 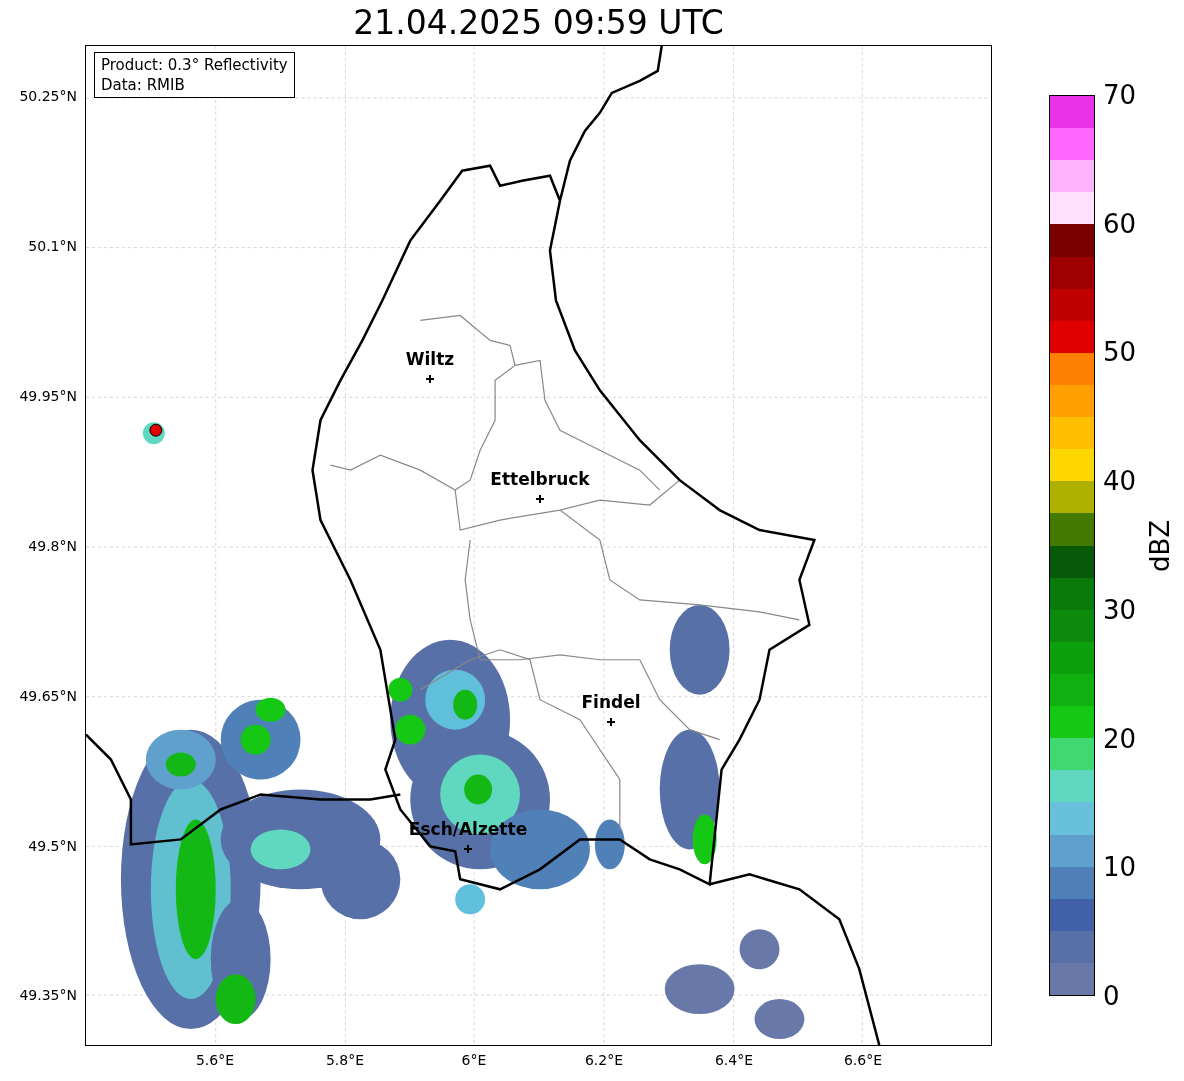 I want to click on colorbar-tick-label: 0, so click(x=1111, y=996).